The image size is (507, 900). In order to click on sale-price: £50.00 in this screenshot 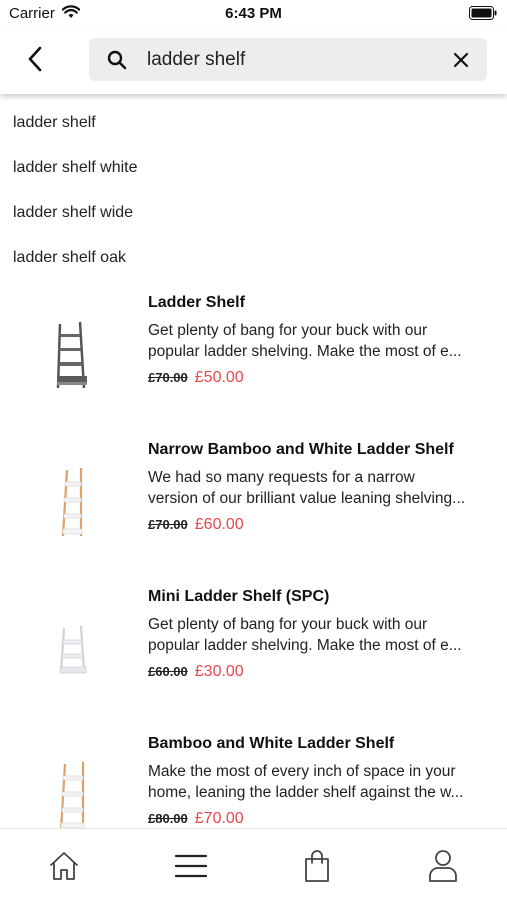, I will do `click(219, 377)`.